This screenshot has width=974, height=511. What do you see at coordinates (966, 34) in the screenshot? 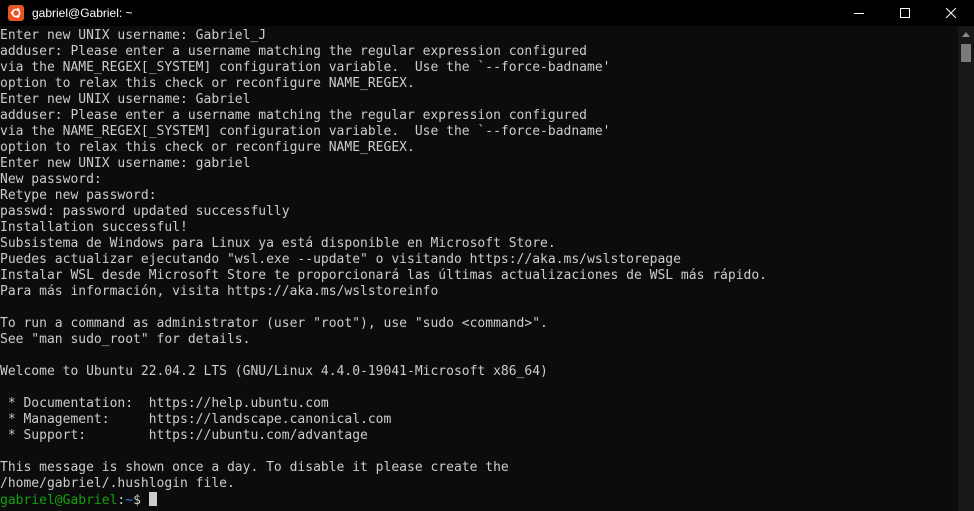
I see `scroll-up-arrow-icon` at bounding box center [966, 34].